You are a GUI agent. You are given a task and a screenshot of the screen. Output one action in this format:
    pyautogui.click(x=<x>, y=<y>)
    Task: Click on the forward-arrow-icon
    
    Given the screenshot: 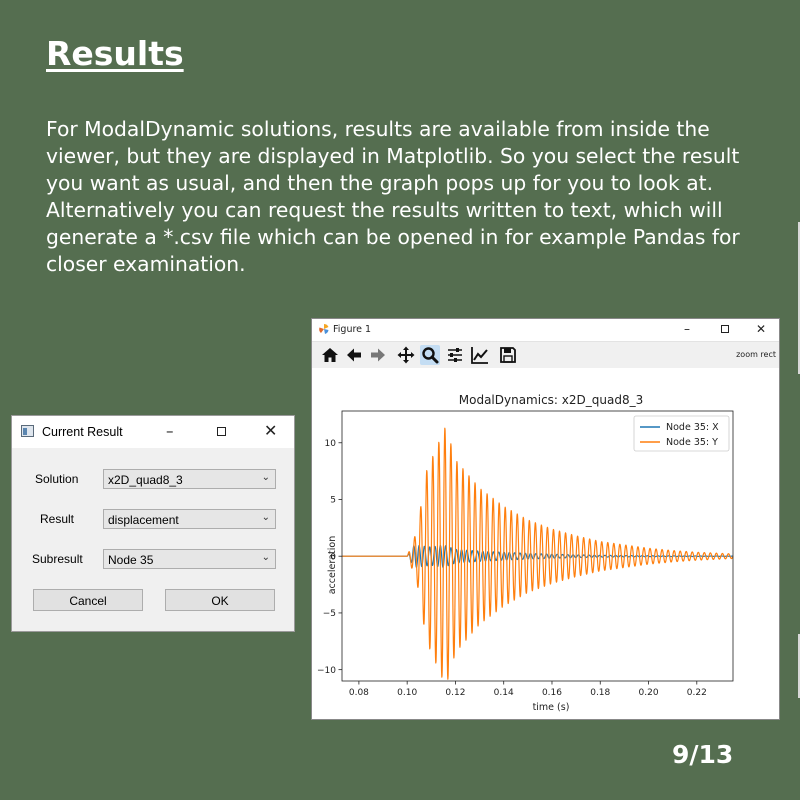 What is the action you would take?
    pyautogui.click(x=378, y=355)
    